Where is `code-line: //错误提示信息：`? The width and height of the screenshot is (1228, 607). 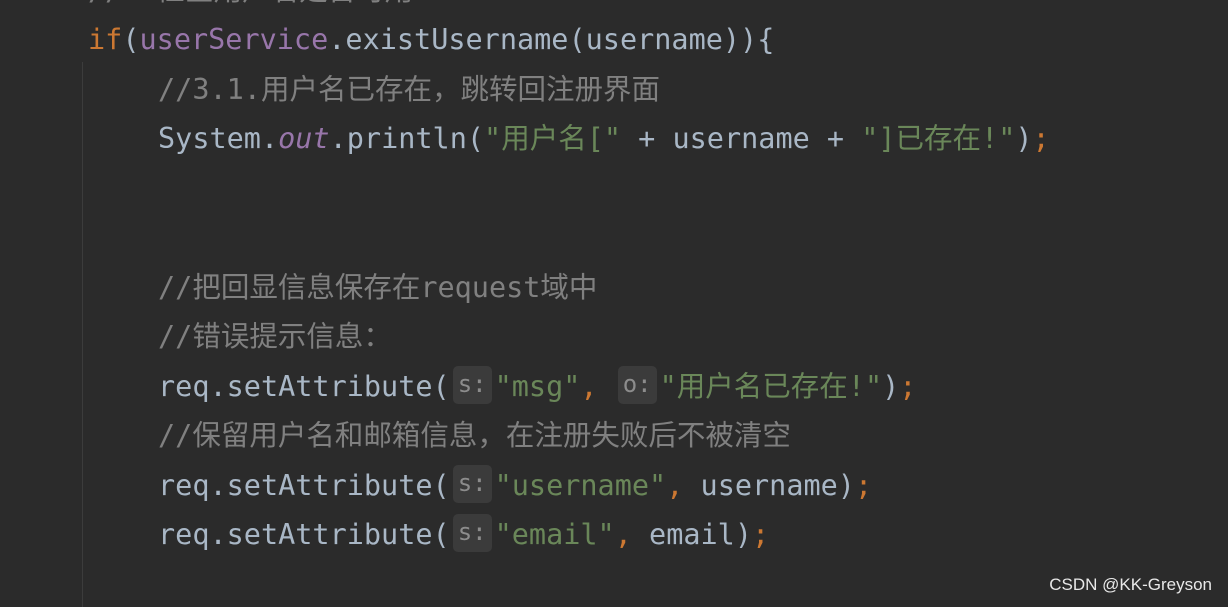
code-line: //错误提示信息： is located at coordinates (275, 337).